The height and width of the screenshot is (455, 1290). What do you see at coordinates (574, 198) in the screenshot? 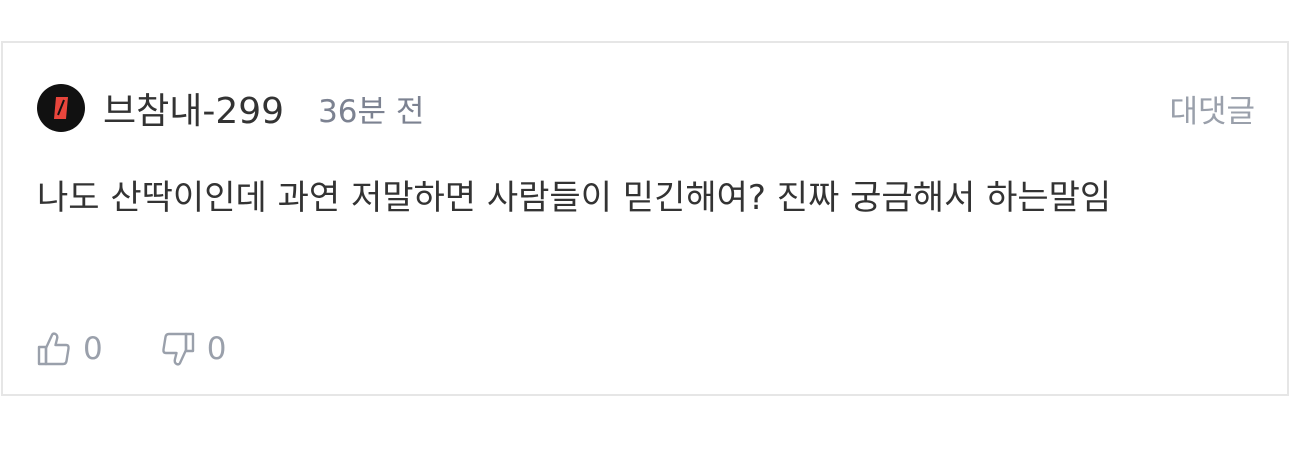
I see `comment-text: 나도 산딱이인데 과연 저말하면 사람들이 믿긴해여? 진짜 궁금해서 하는말임` at bounding box center [574, 198].